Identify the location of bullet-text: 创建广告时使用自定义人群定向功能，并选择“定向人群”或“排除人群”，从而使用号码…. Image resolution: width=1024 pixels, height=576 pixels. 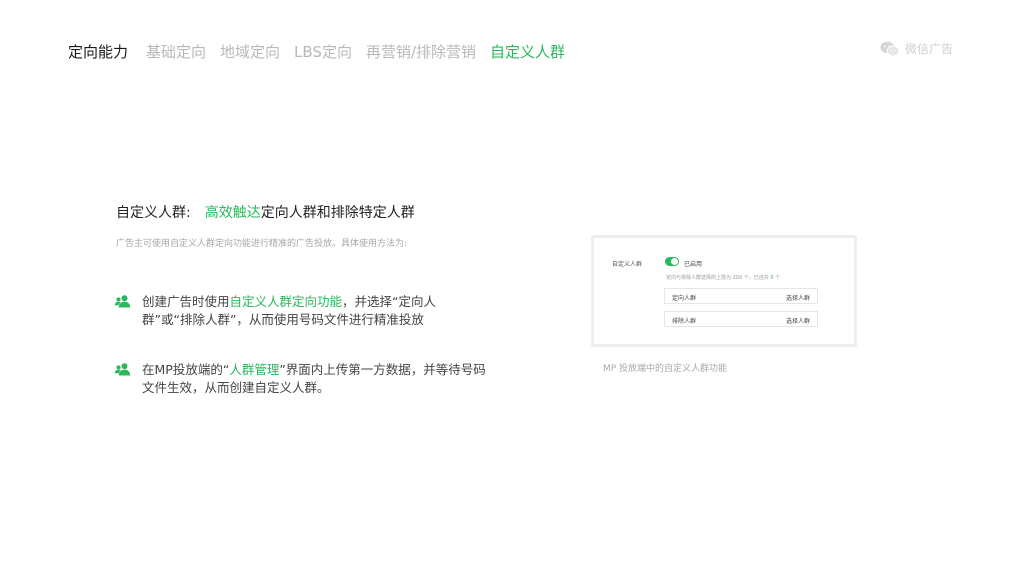
(314, 311).